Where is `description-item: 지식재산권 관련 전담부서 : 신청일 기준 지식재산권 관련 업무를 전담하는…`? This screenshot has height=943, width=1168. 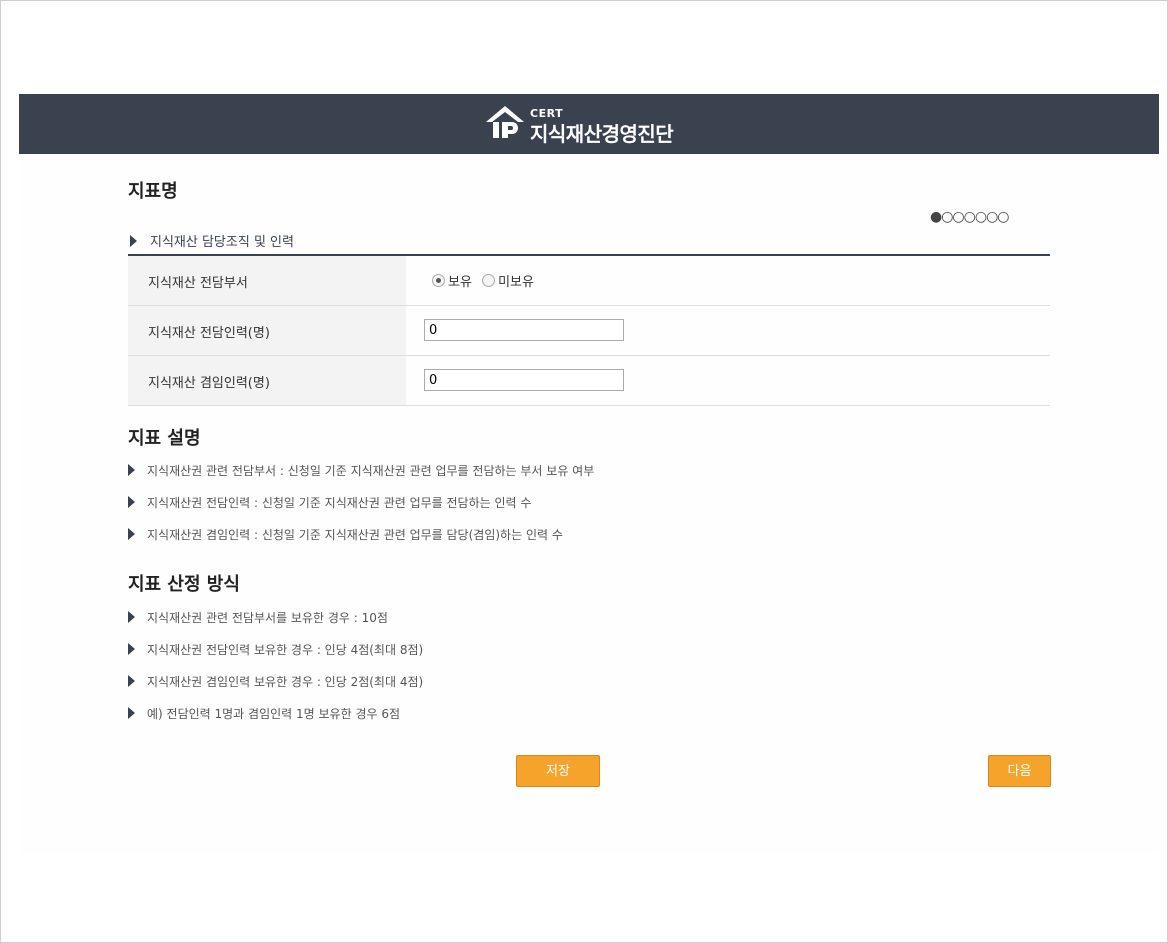 description-item: 지식재산권 관련 전담부서 : 신청일 기준 지식재산권 관련 업무를 전담하는… is located at coordinates (361, 470).